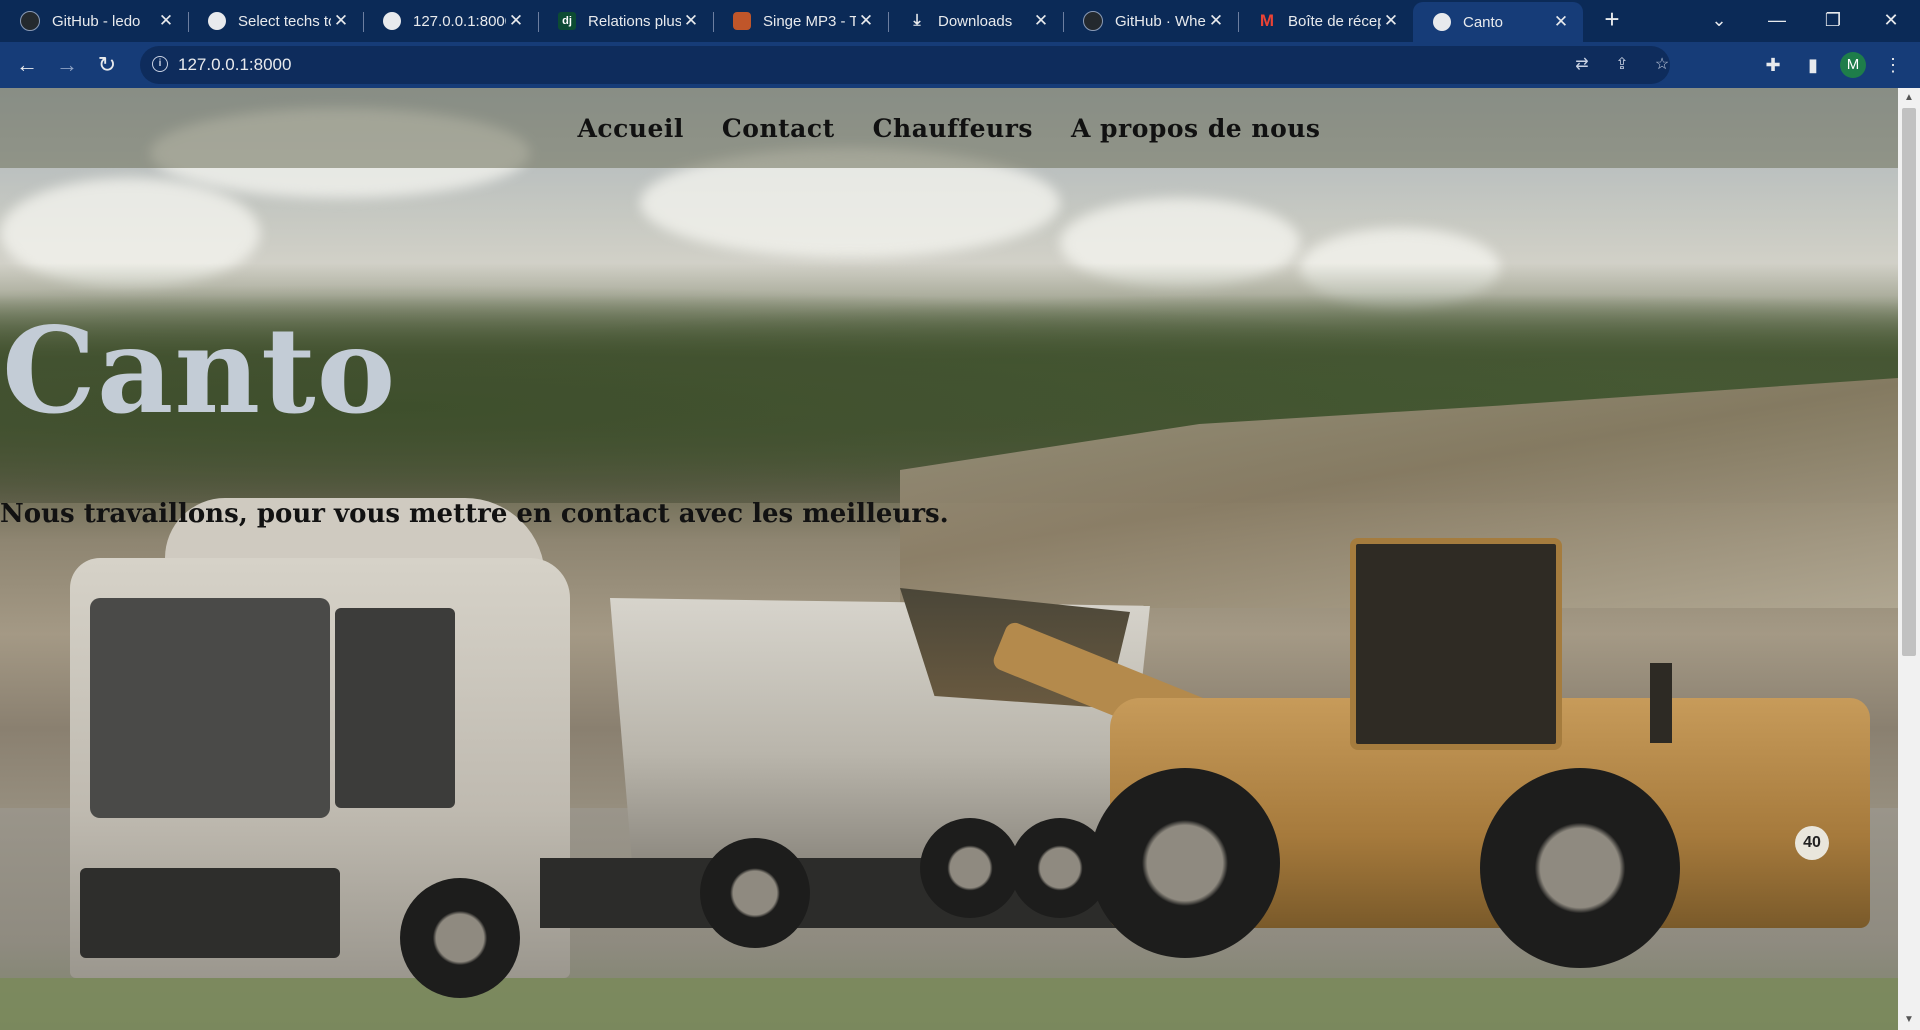 This screenshot has height=1030, width=1920. What do you see at coordinates (1813, 65) in the screenshot?
I see `side-panel-icon: ▮` at bounding box center [1813, 65].